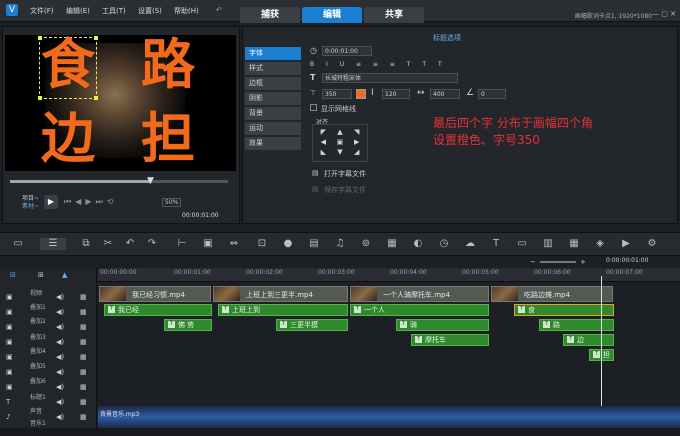 This screenshot has width=680, height=436. I want to click on side-tab-effect: 效果, so click(273, 143).